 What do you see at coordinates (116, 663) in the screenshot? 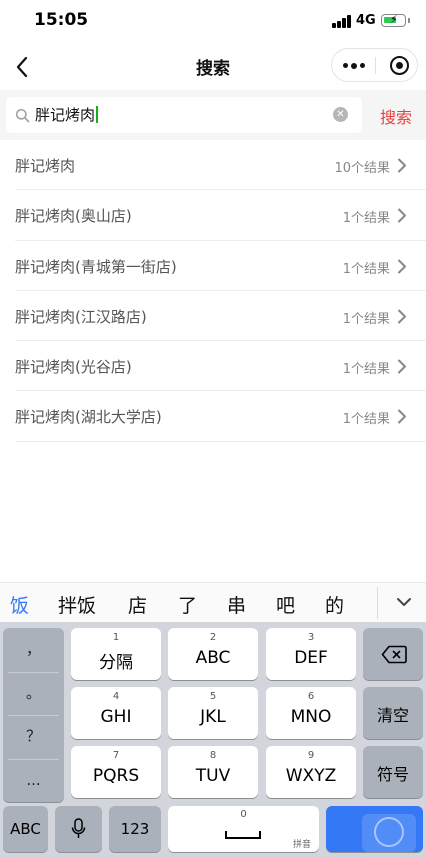
I see `key-label: 分隔` at bounding box center [116, 663].